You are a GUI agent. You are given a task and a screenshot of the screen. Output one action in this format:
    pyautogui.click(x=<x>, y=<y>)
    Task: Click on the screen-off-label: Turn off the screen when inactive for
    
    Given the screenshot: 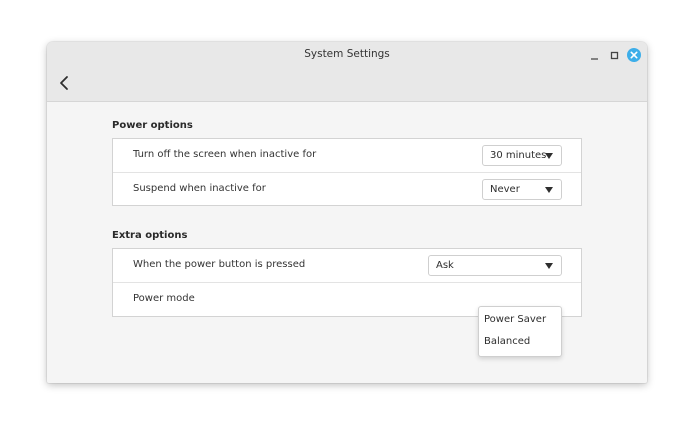 What is the action you would take?
    pyautogui.click(x=225, y=154)
    